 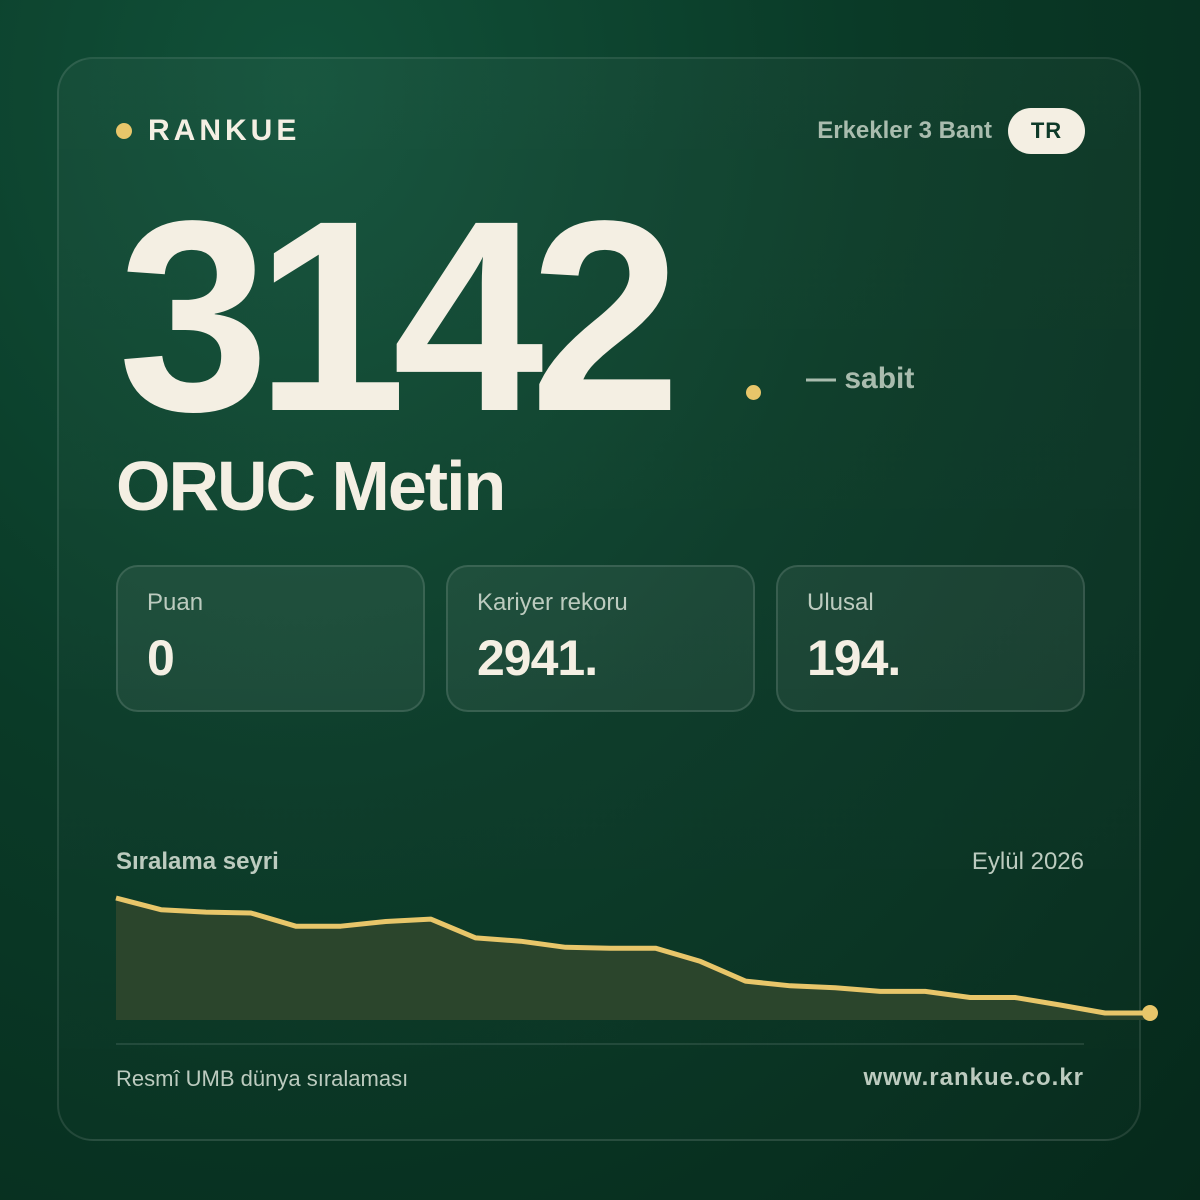 What do you see at coordinates (270, 638) in the screenshot?
I see `stat-card-points: Puan 0` at bounding box center [270, 638].